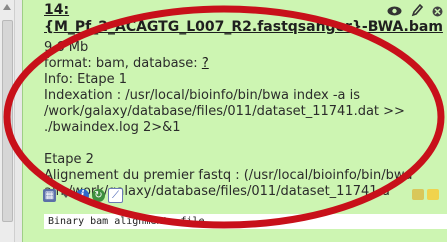  I want to click on eye-icon, so click(394, 12).